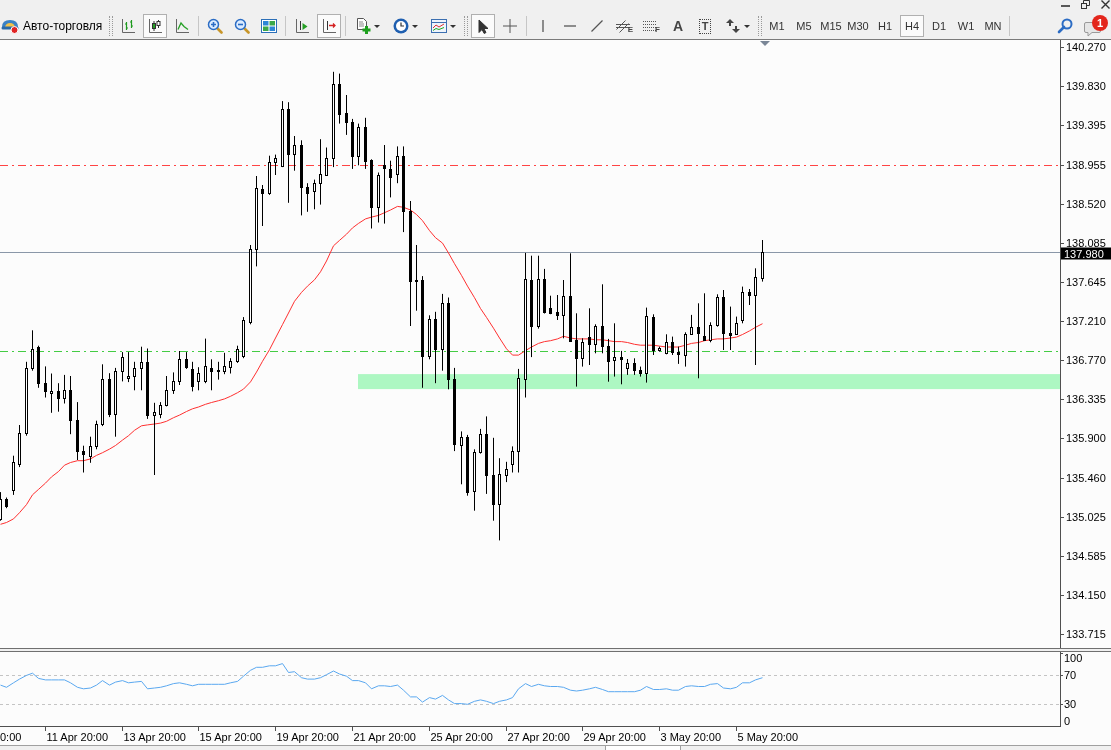  Describe the element at coordinates (1086, 85) in the screenshot. I see `price-axis-label: 139.830` at that location.